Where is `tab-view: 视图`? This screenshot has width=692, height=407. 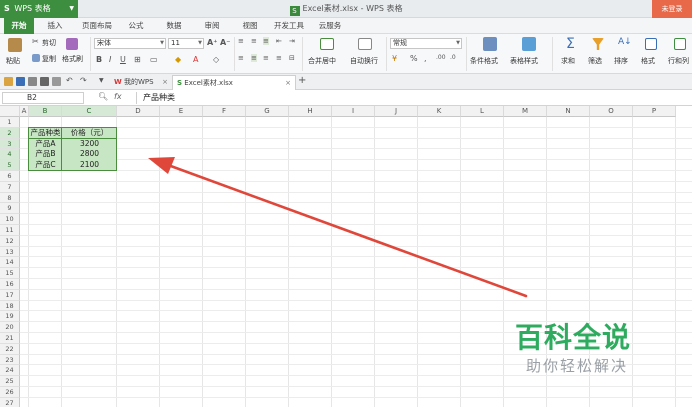 tab-view: 视图 is located at coordinates (250, 26).